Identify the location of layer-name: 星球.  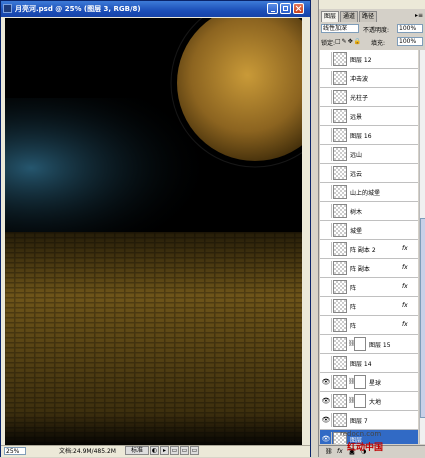
(375, 383).